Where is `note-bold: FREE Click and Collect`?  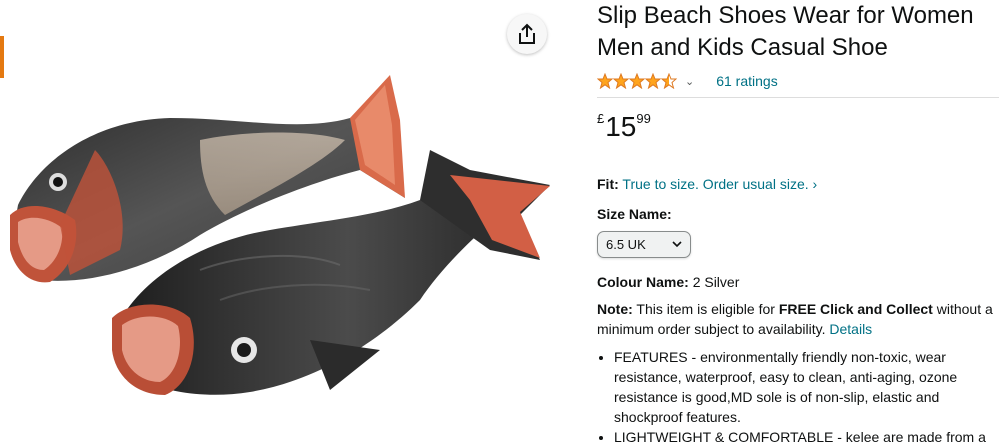 note-bold: FREE Click and Collect is located at coordinates (855, 309).